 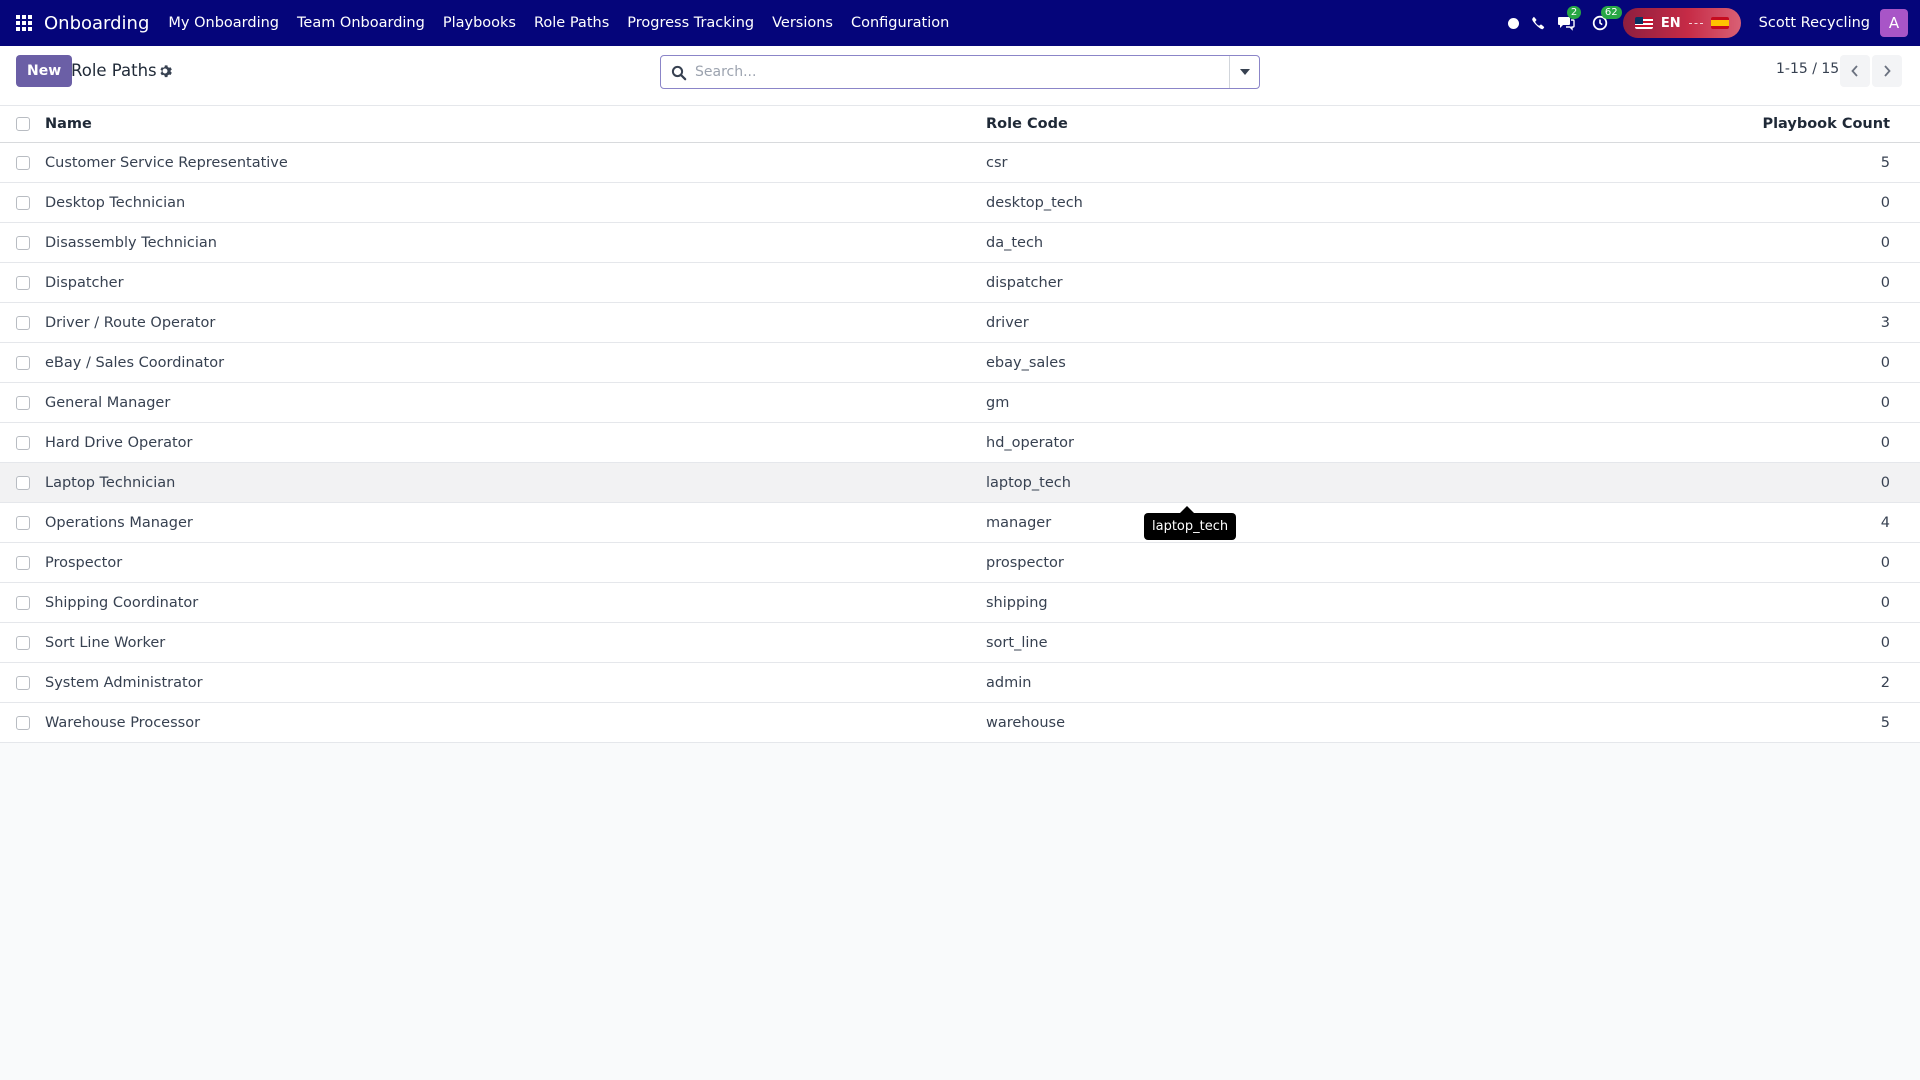 I want to click on menu-item-playbooks: Playbooks, so click(x=479, y=23).